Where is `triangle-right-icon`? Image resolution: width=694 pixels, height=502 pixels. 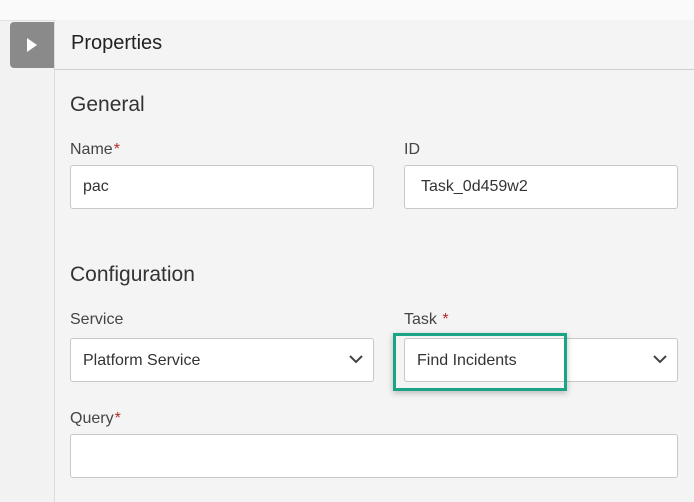 triangle-right-icon is located at coordinates (32, 45).